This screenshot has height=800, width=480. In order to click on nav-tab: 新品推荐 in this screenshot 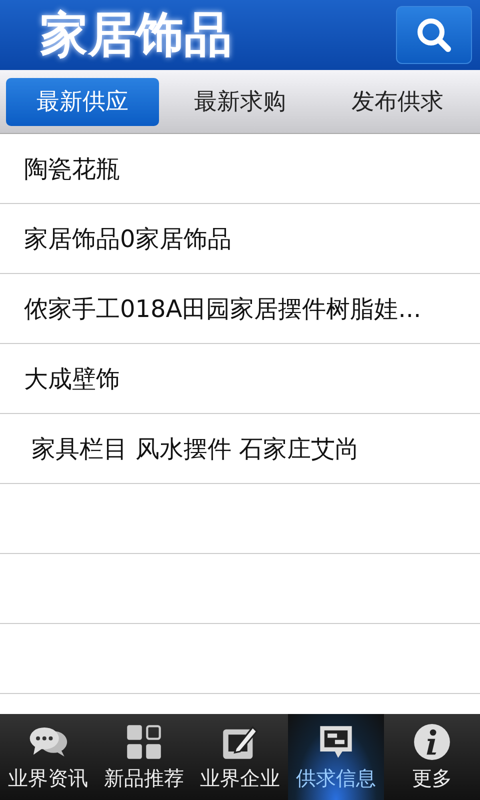, I will do `click(144, 757)`.